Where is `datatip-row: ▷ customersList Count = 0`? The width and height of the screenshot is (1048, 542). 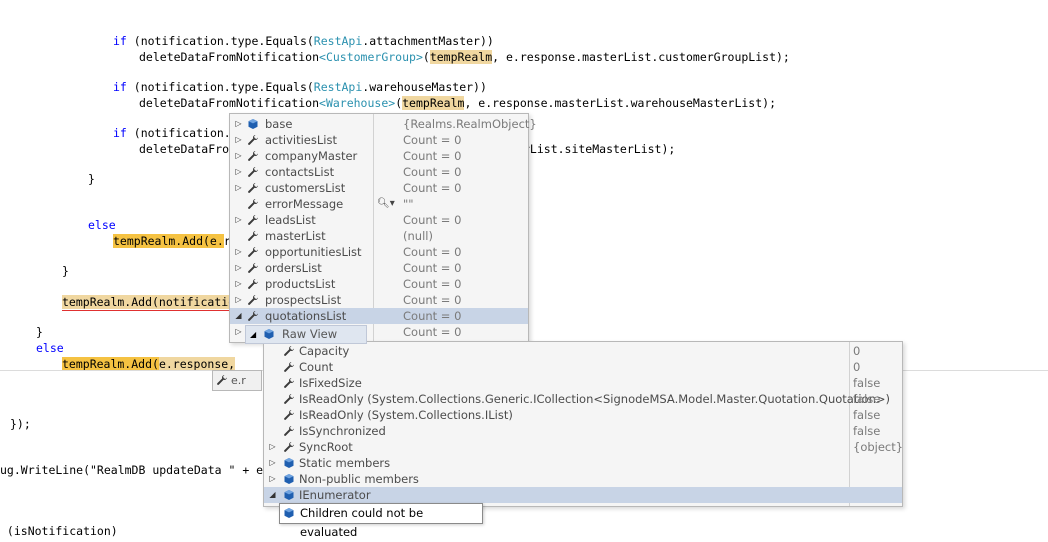
datatip-row: ▷ customersList Count = 0 is located at coordinates (379, 188).